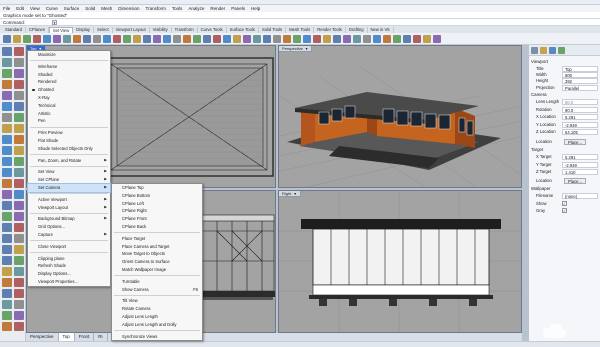  What do you see at coordinates (69, 90) in the screenshot?
I see `menu-item-ghosted: Ghosted` at bounding box center [69, 90].